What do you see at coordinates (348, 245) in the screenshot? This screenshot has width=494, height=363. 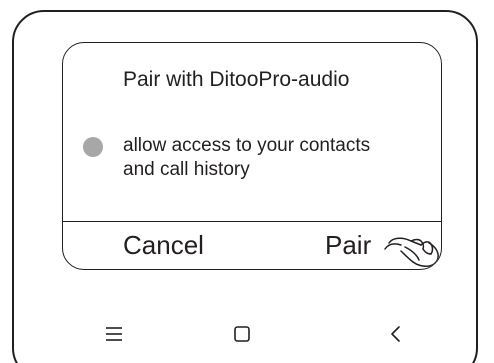 I see `pair-button: Pair` at bounding box center [348, 245].